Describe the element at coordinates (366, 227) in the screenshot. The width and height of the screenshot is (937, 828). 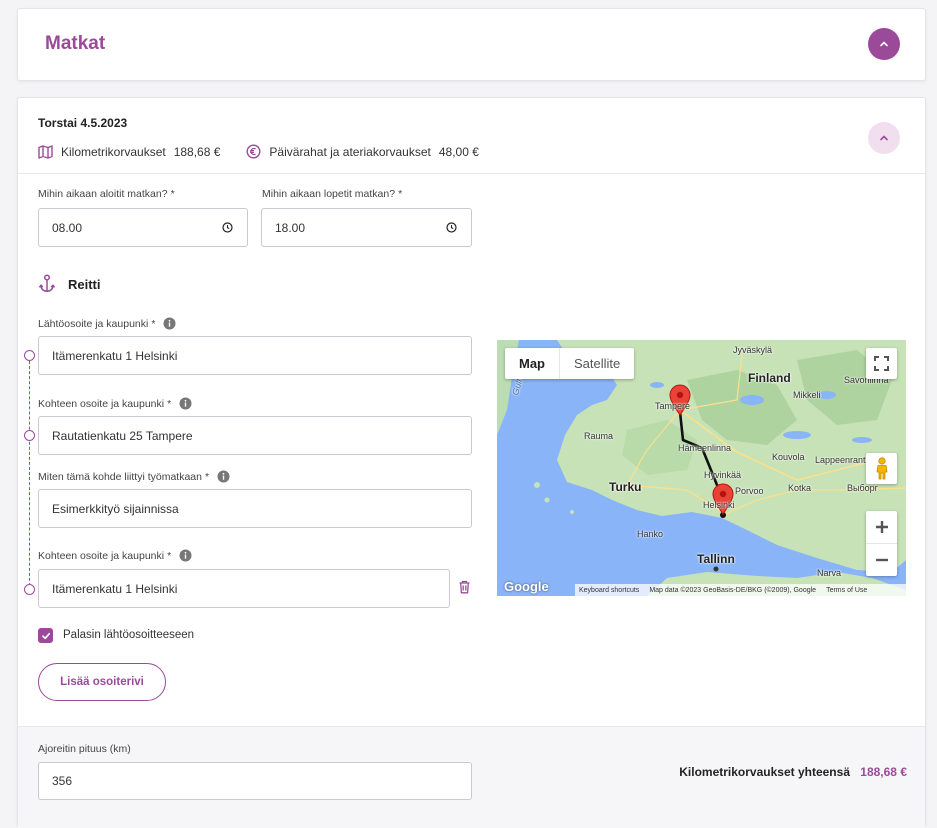
I see `end-time-input: 18.00` at that location.